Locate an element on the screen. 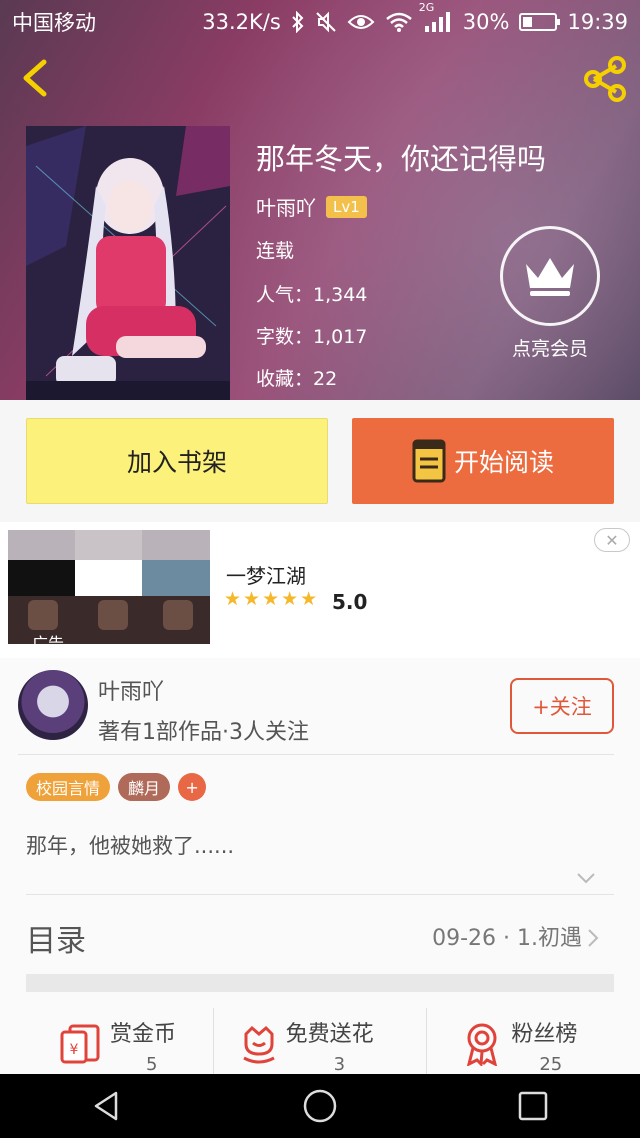 The height and width of the screenshot is (1138, 640). bluetooth-icon is located at coordinates (298, 22).